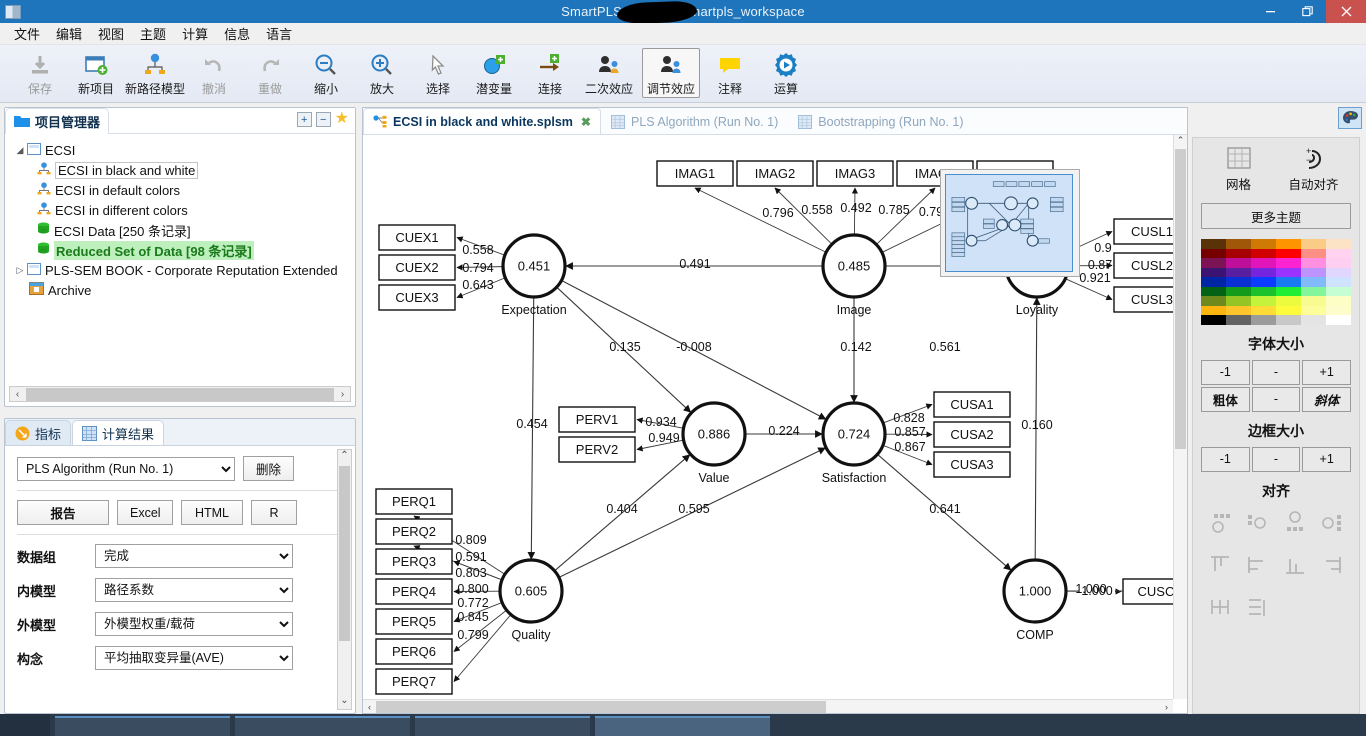  I want to click on favorite-star-icon: ★, so click(342, 119).